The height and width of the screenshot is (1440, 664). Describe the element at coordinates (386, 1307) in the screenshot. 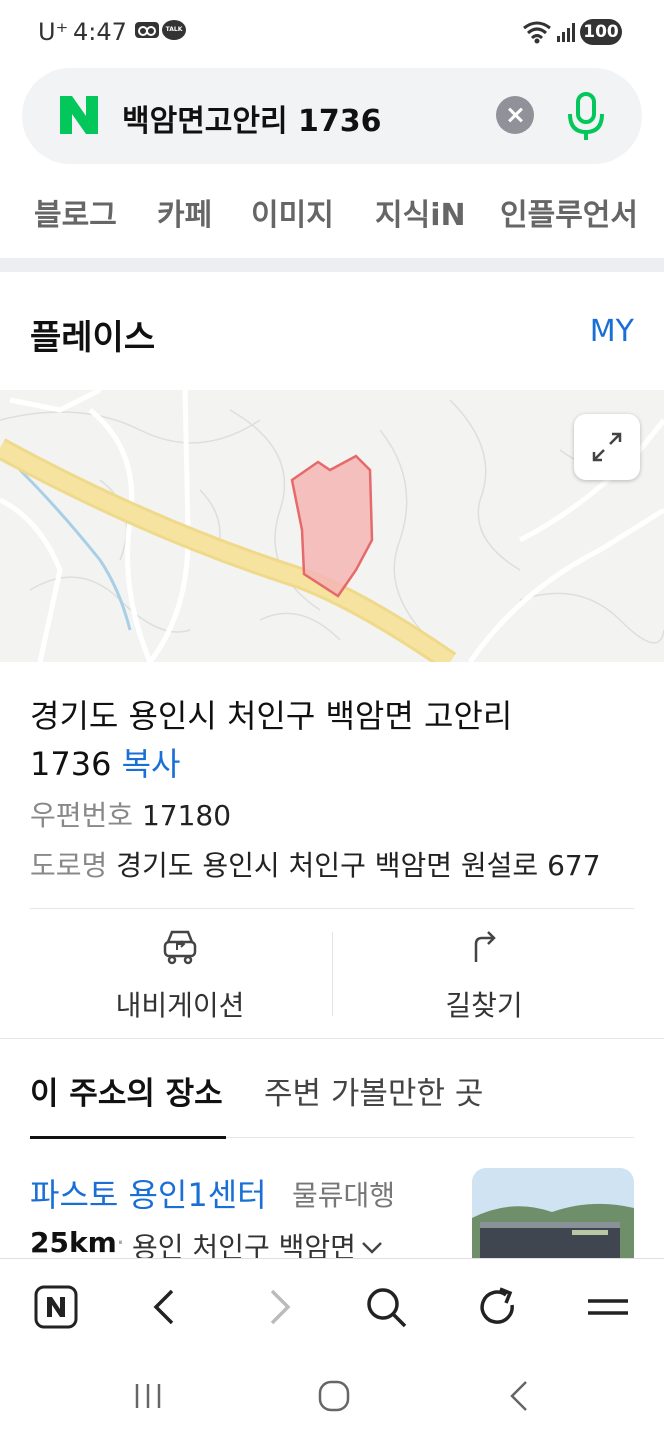

I see `search-icon` at that location.